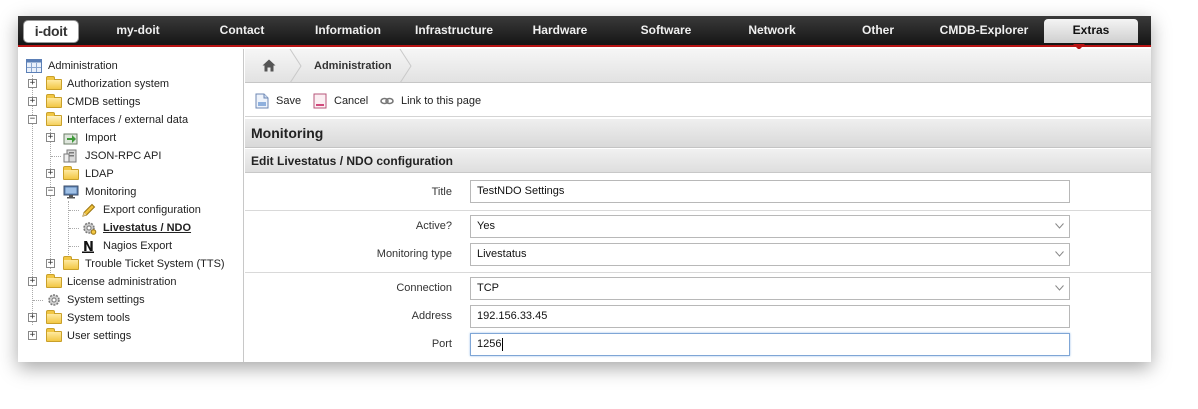 Image resolution: width=1198 pixels, height=409 pixels. Describe the element at coordinates (99, 336) in the screenshot. I see `tree-item-label: User settings` at that location.